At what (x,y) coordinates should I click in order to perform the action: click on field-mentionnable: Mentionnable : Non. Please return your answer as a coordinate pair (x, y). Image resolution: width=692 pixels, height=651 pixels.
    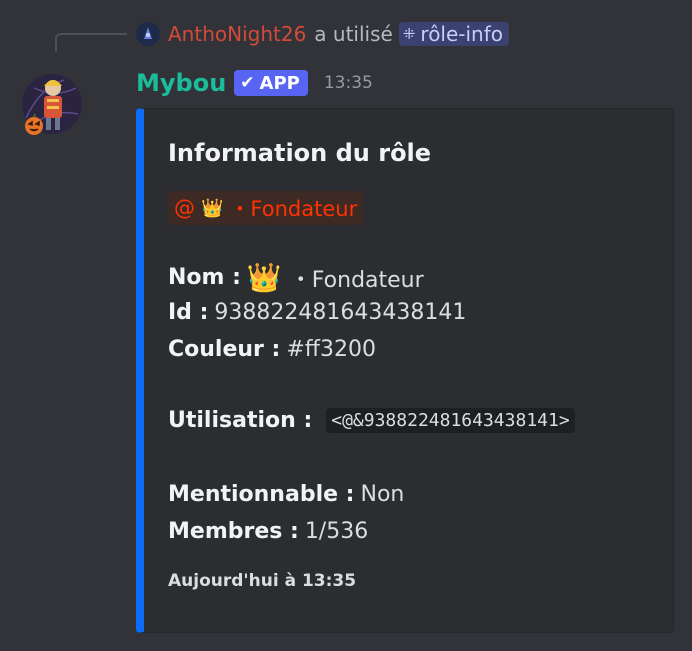
    Looking at the image, I should click on (286, 494).